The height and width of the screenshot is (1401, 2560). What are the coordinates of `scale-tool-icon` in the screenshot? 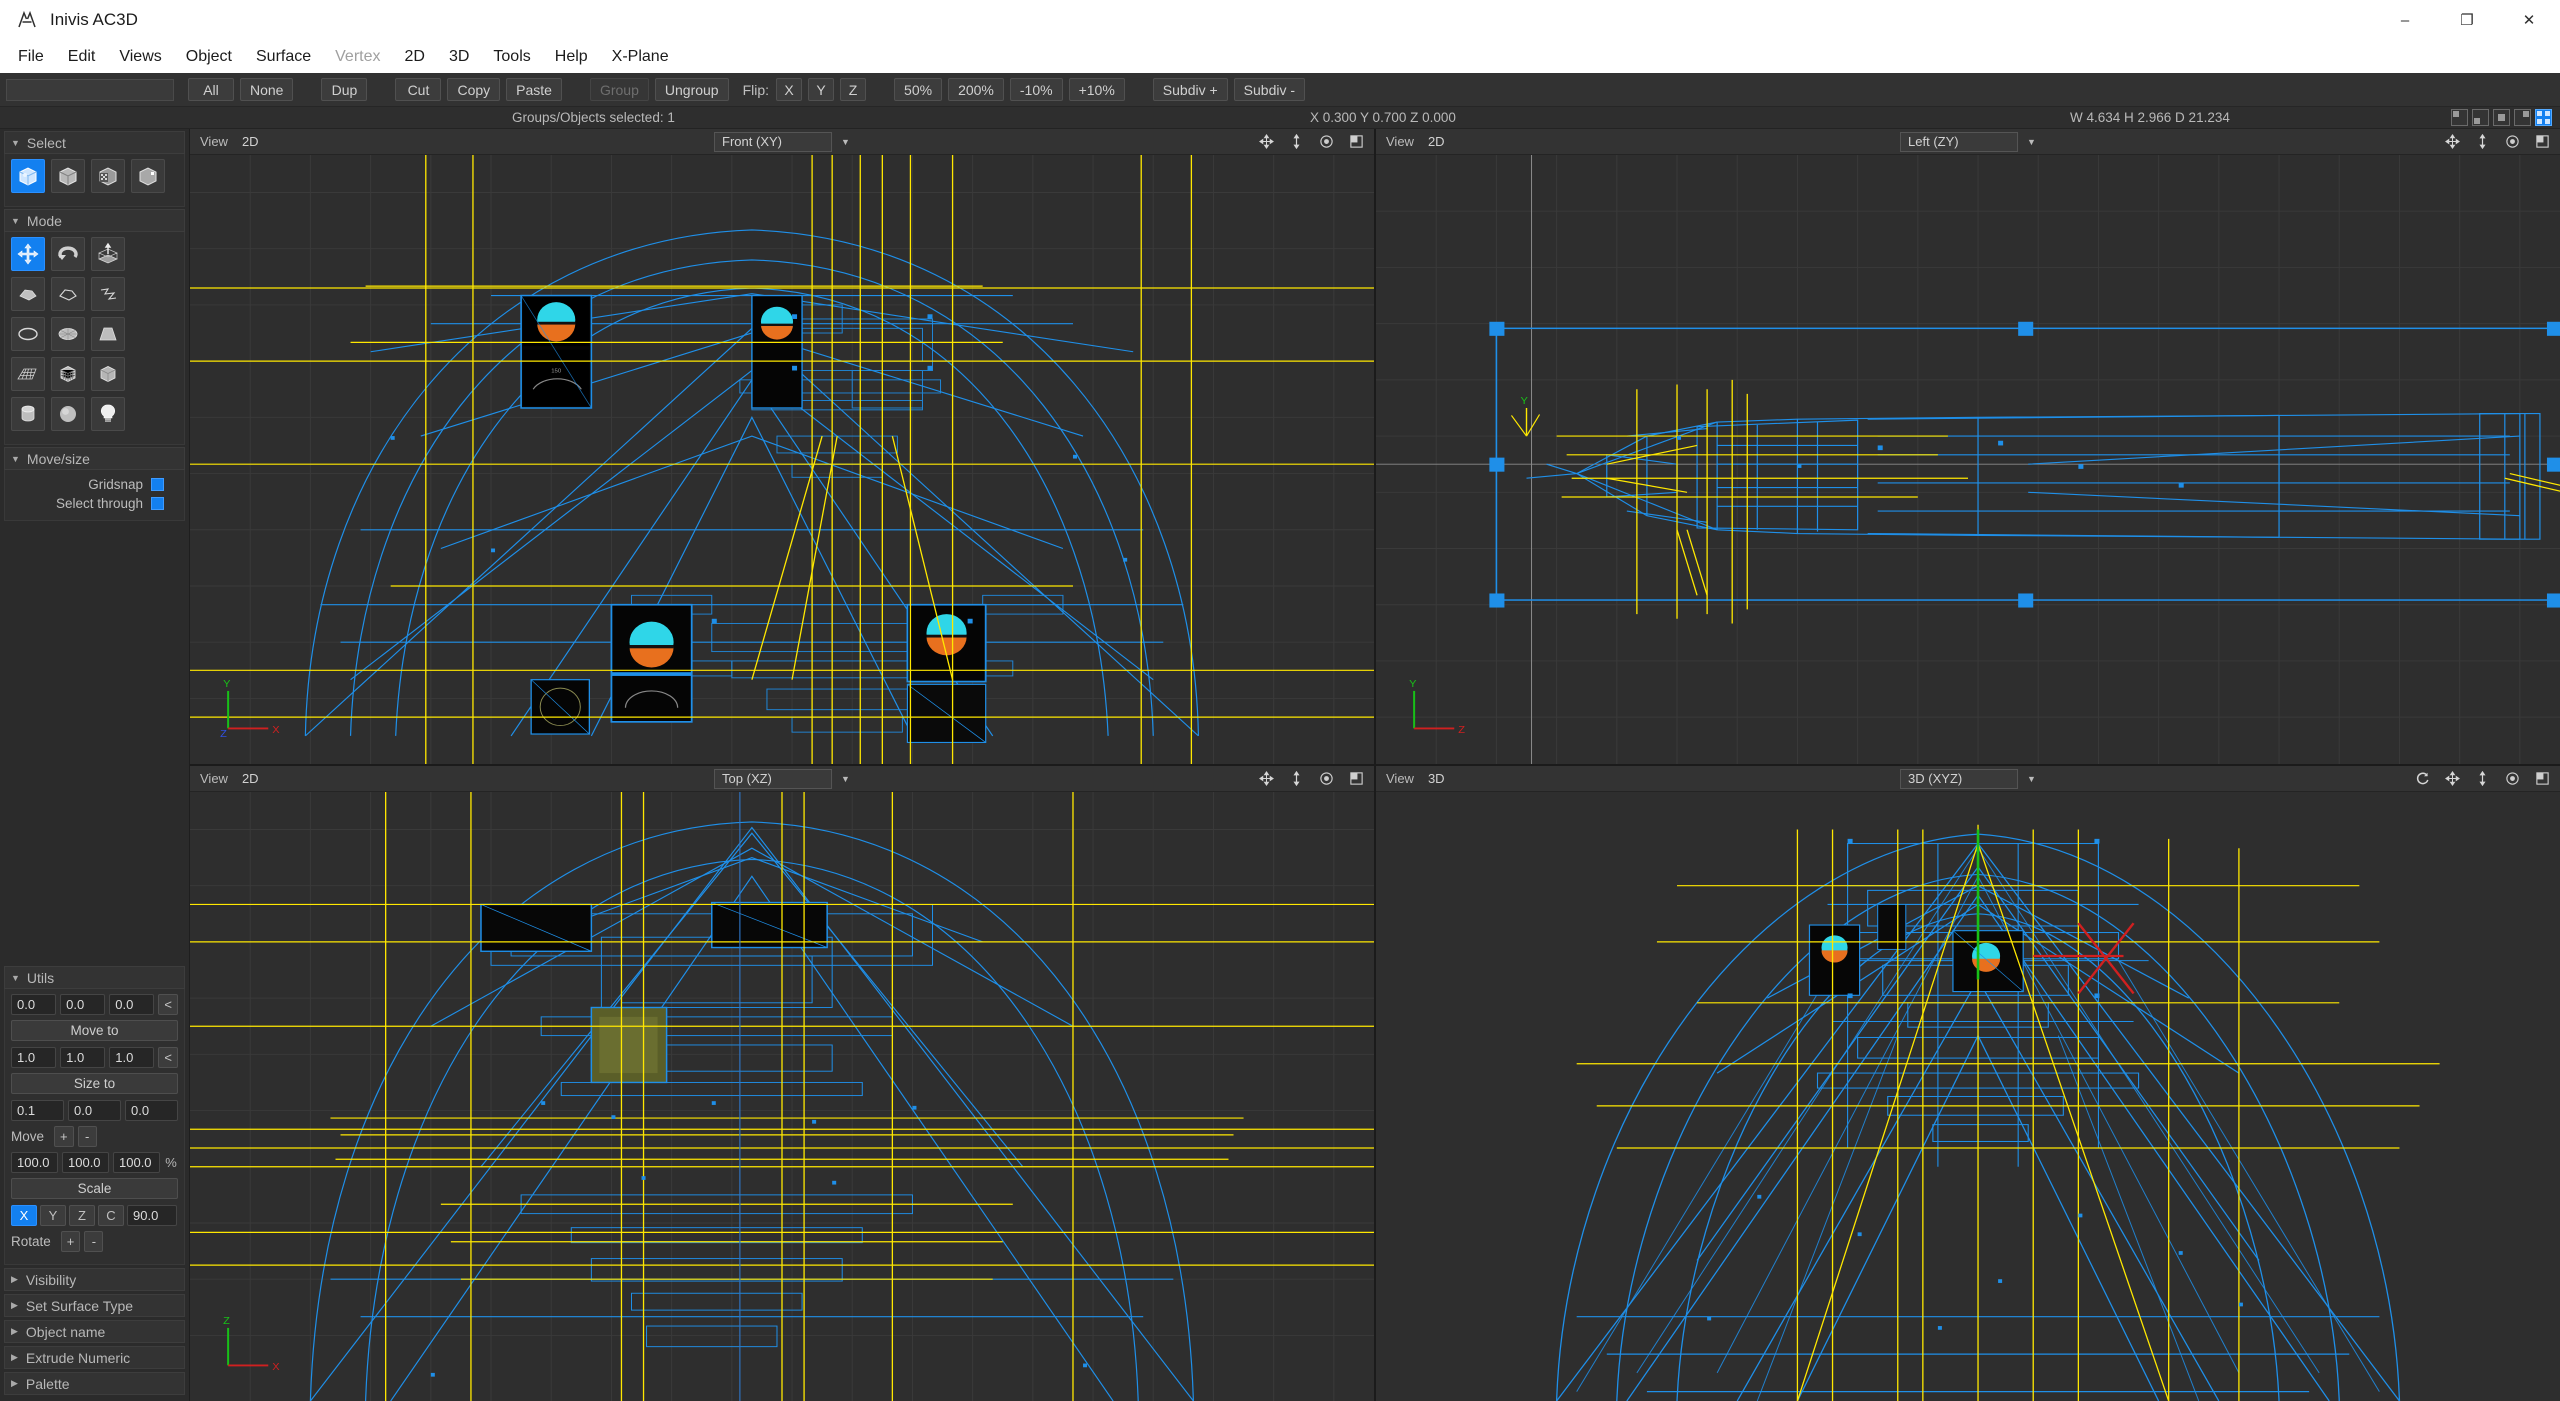 It's located at (108, 254).